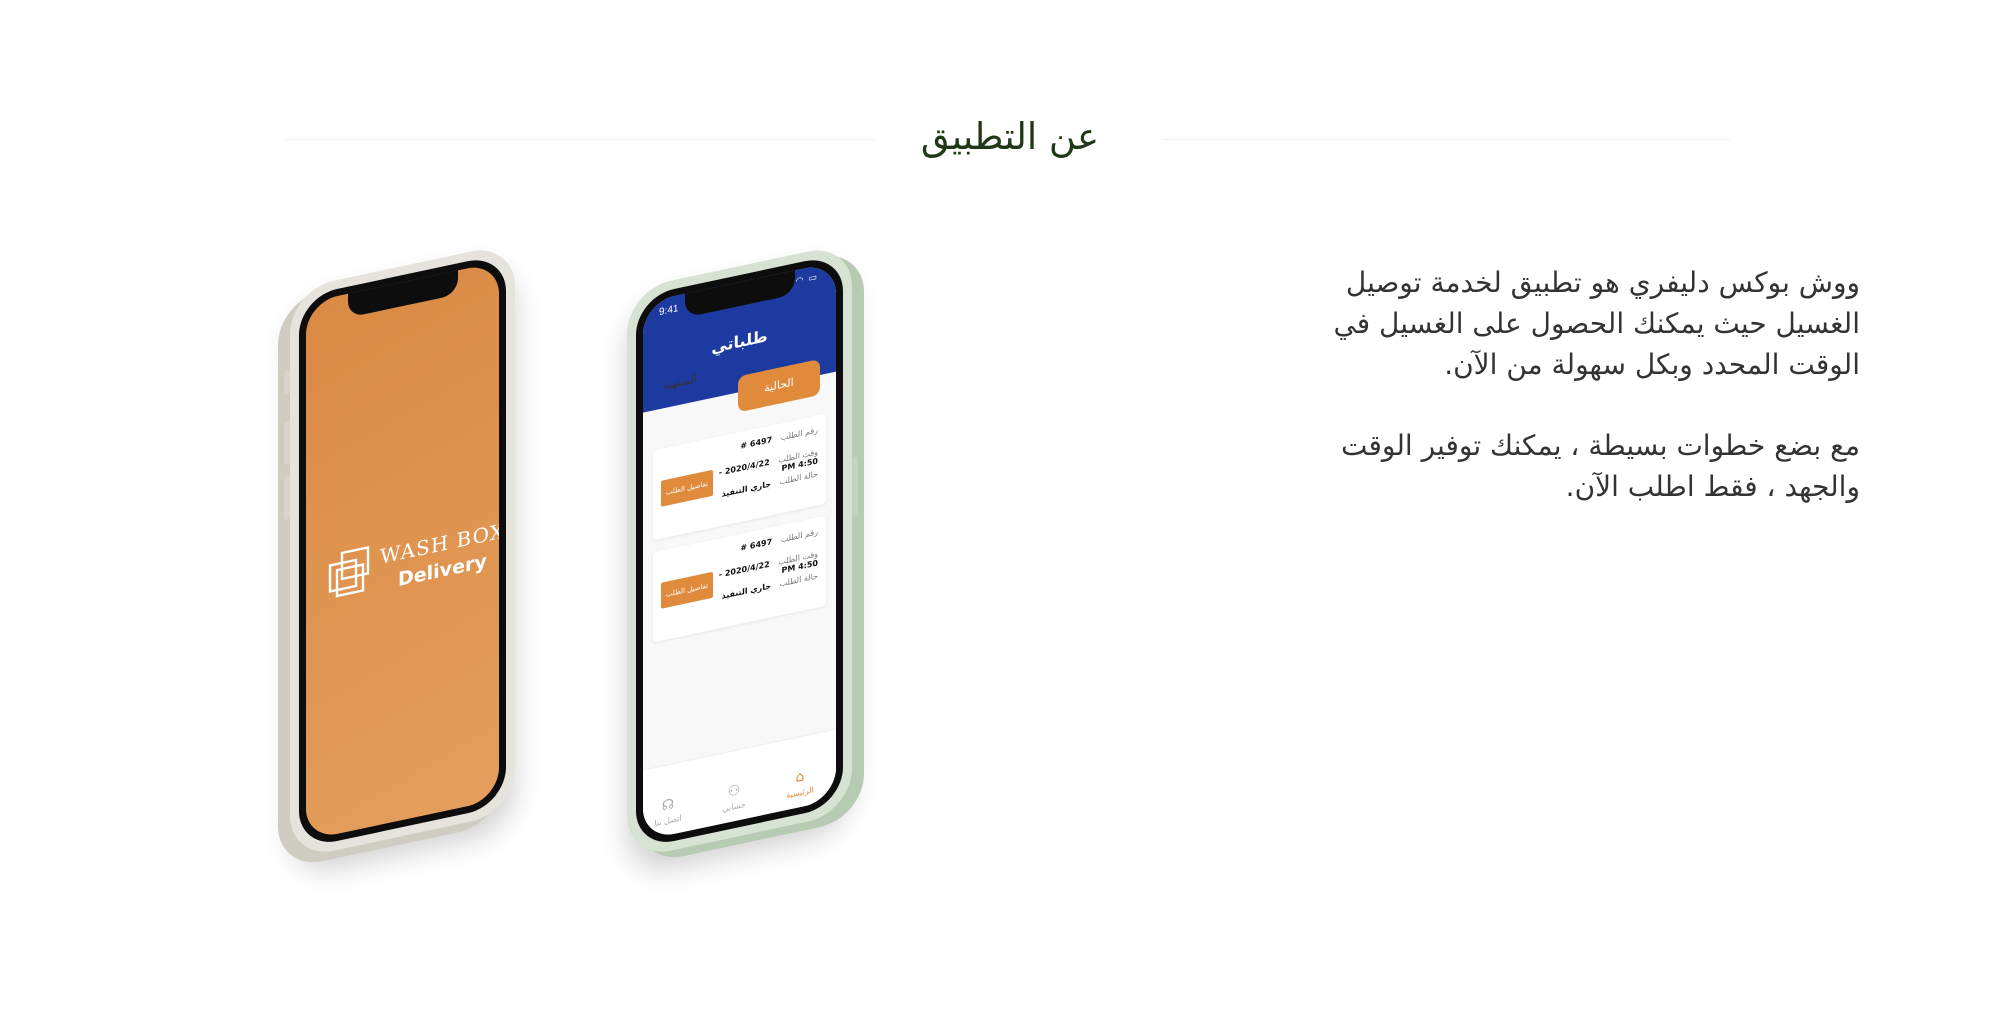 The image size is (2000, 1010). I want to click on phone-volume-up, so click(287, 443).